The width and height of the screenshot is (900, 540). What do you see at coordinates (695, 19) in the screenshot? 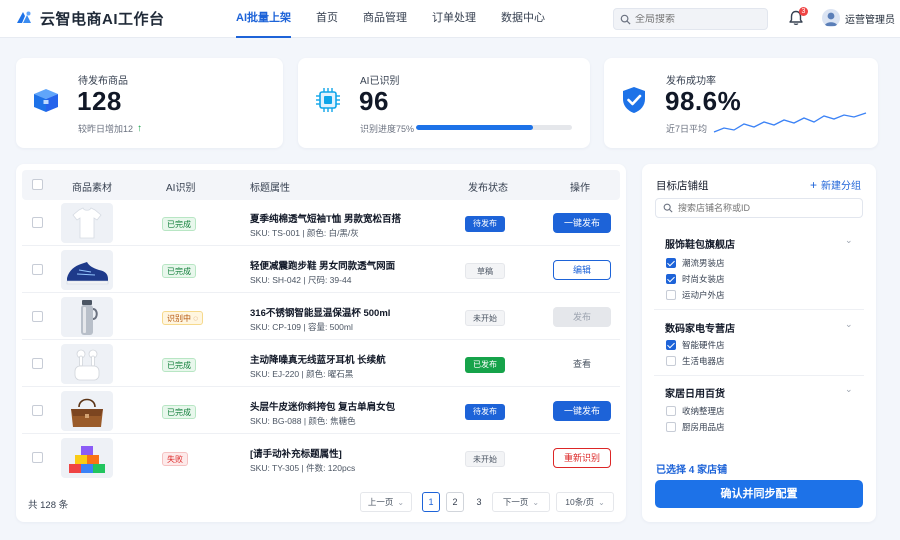
I see `global-search-input` at bounding box center [695, 19].